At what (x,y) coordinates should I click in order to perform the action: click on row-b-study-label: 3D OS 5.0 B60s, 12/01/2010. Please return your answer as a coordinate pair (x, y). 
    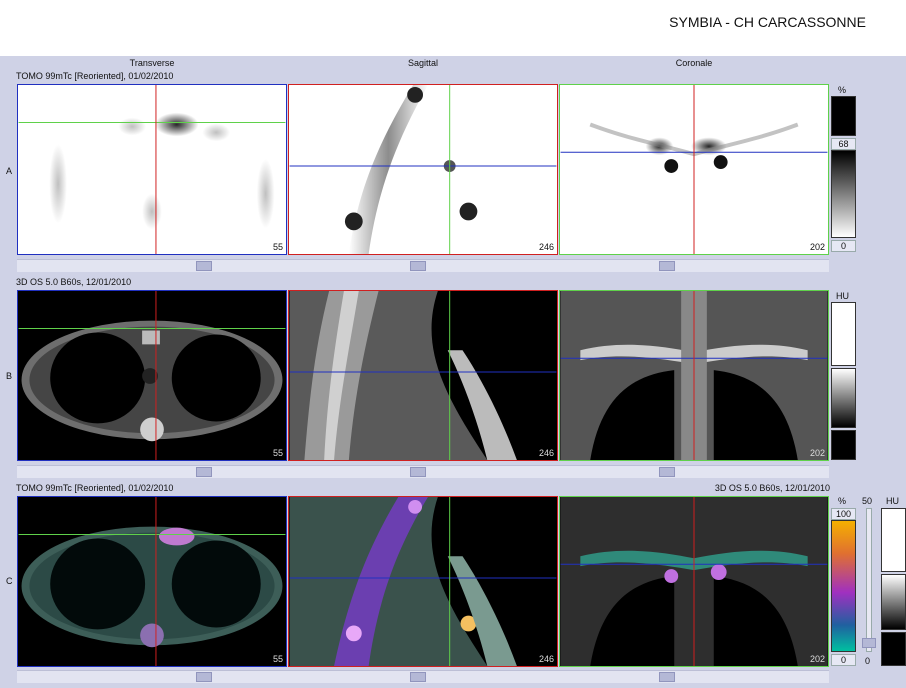
    Looking at the image, I should click on (74, 282).